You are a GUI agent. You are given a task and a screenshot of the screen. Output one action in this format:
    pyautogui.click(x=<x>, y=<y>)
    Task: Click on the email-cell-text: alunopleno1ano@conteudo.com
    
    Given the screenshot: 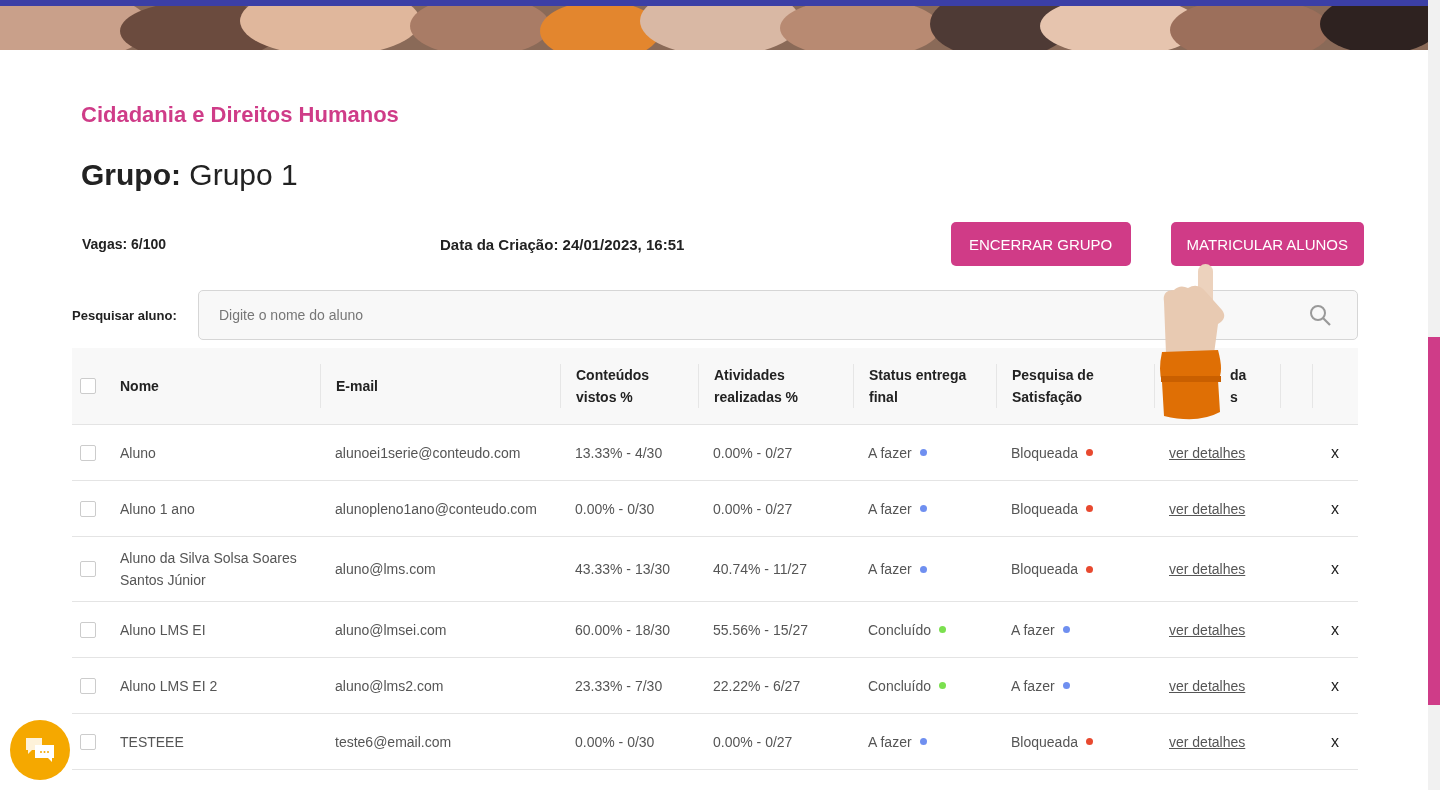 What is the action you would take?
    pyautogui.click(x=436, y=509)
    